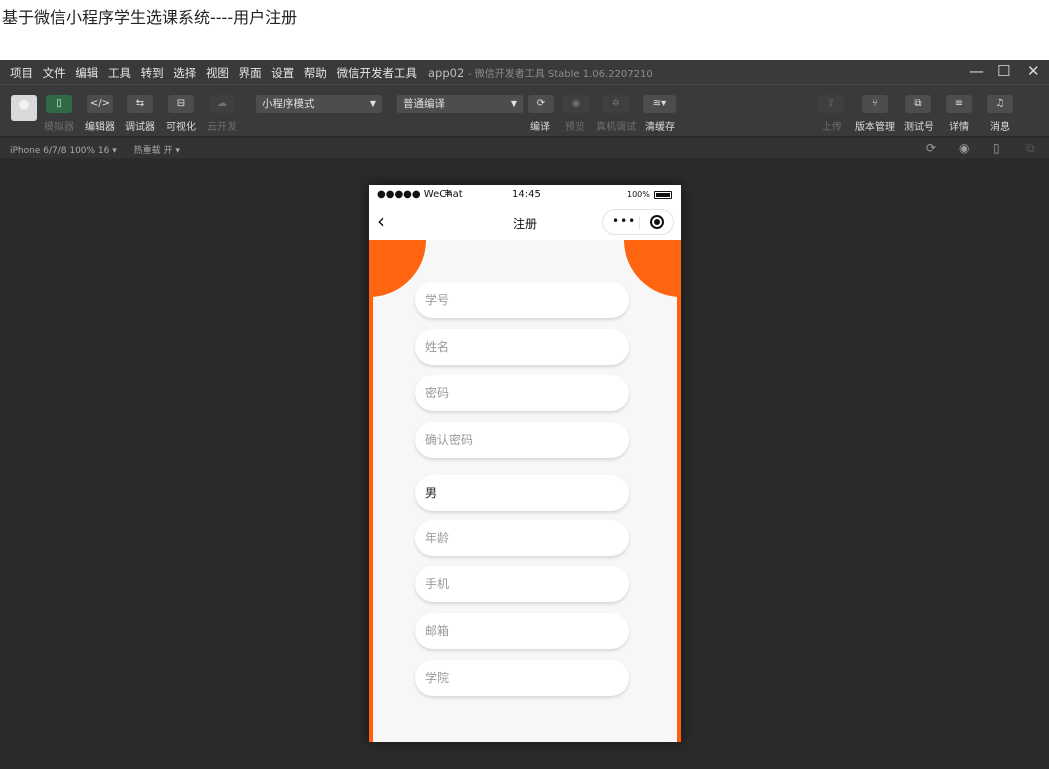 The width and height of the screenshot is (1049, 769). Describe the element at coordinates (616, 104) in the screenshot. I see `bug-icon: ✲` at that location.